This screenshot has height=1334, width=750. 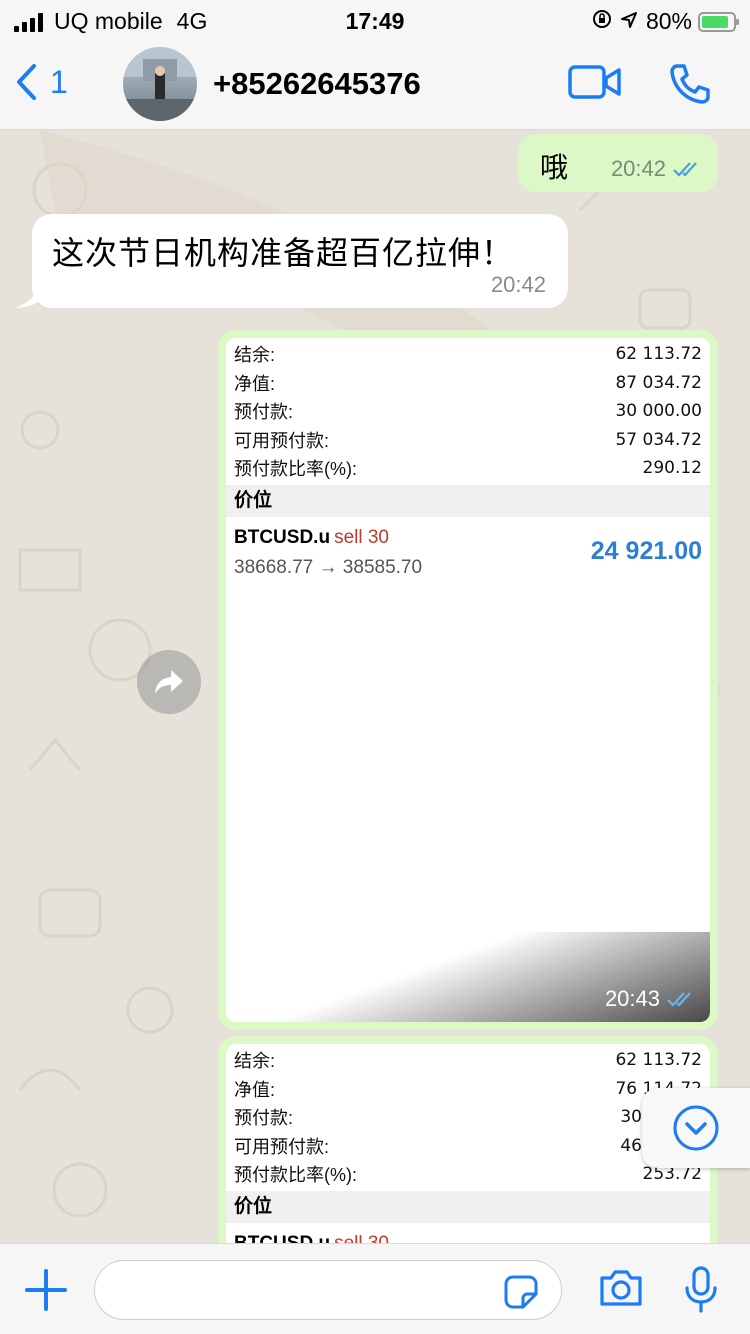 What do you see at coordinates (468, 469) in the screenshot?
I see `account-row: 预付款比率(%): 290.12` at bounding box center [468, 469].